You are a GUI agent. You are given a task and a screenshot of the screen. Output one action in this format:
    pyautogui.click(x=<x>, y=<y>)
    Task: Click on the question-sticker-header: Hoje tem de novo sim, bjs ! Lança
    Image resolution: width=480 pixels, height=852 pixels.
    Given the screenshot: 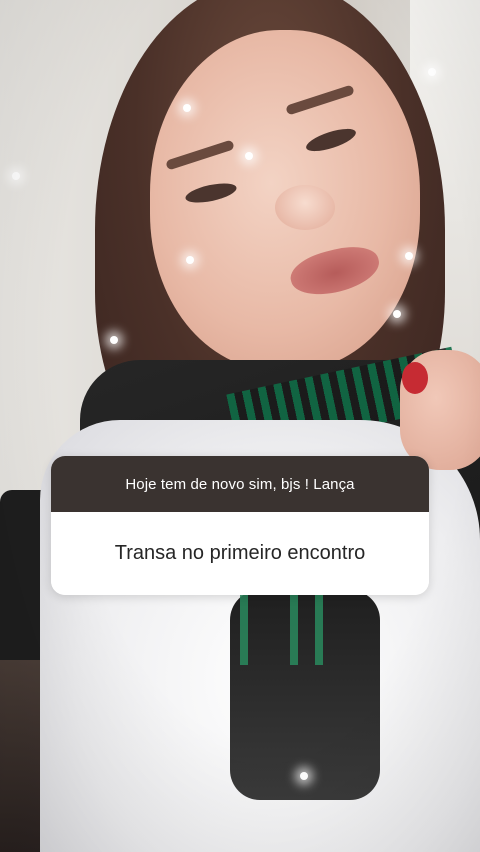 What is the action you would take?
    pyautogui.click(x=240, y=484)
    